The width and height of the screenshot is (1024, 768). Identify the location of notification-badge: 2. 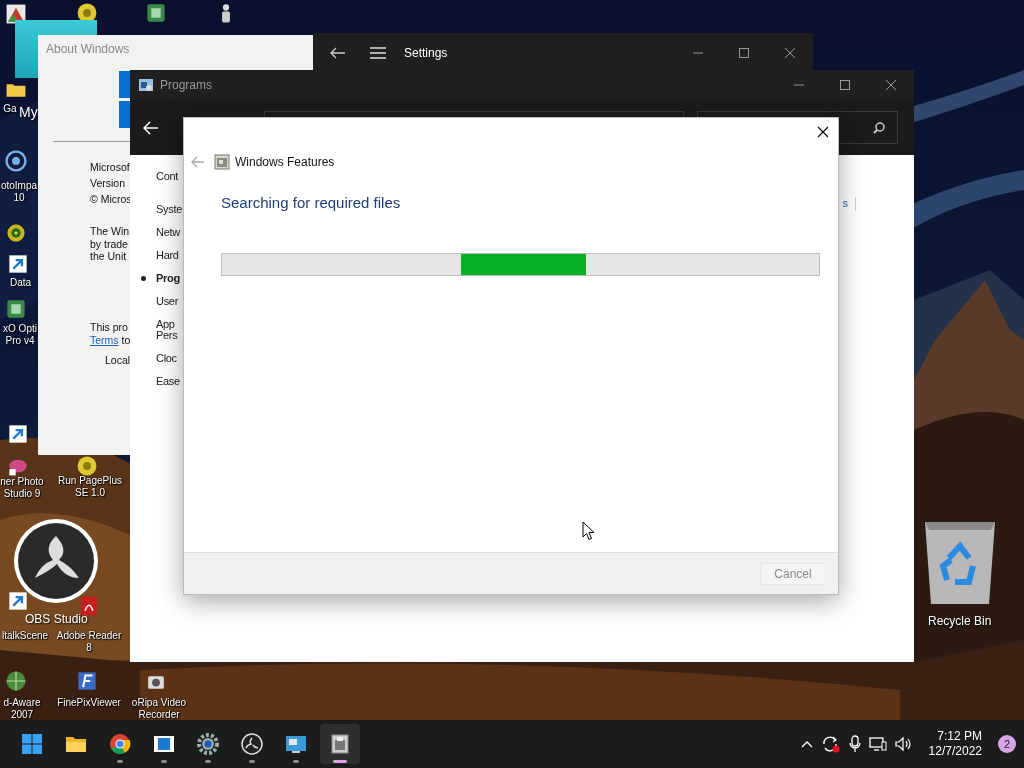
(1007, 744).